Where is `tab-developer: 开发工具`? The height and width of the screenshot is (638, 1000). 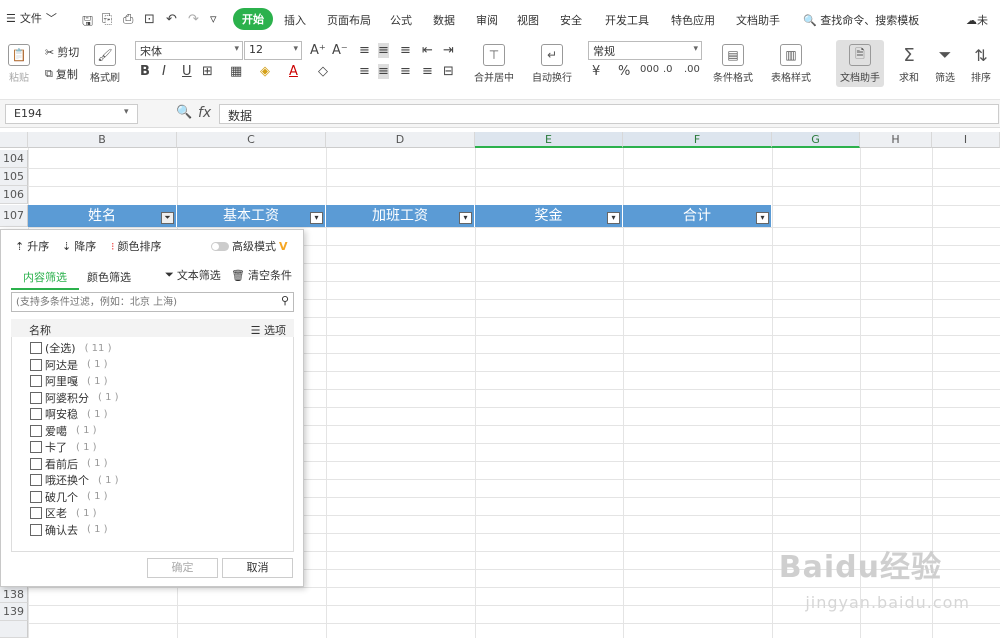 tab-developer: 开发工具 is located at coordinates (627, 20).